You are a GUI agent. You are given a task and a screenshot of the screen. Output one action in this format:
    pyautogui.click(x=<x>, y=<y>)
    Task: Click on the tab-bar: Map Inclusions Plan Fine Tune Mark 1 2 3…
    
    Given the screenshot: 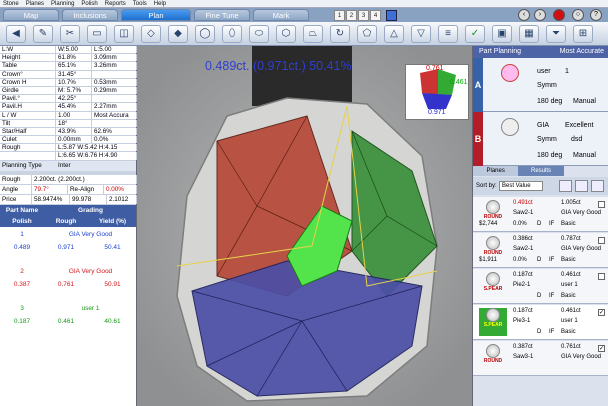 What is the action you would take?
    pyautogui.click(x=304, y=15)
    